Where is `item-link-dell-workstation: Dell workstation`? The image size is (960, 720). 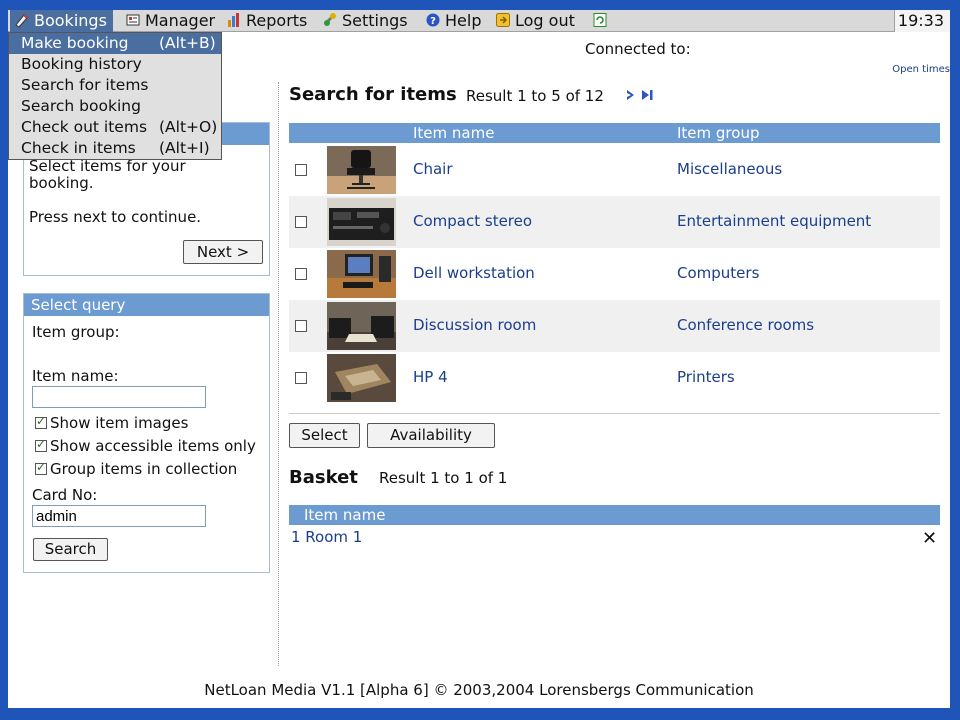
item-link-dell-workstation: Dell workstation is located at coordinates (474, 273).